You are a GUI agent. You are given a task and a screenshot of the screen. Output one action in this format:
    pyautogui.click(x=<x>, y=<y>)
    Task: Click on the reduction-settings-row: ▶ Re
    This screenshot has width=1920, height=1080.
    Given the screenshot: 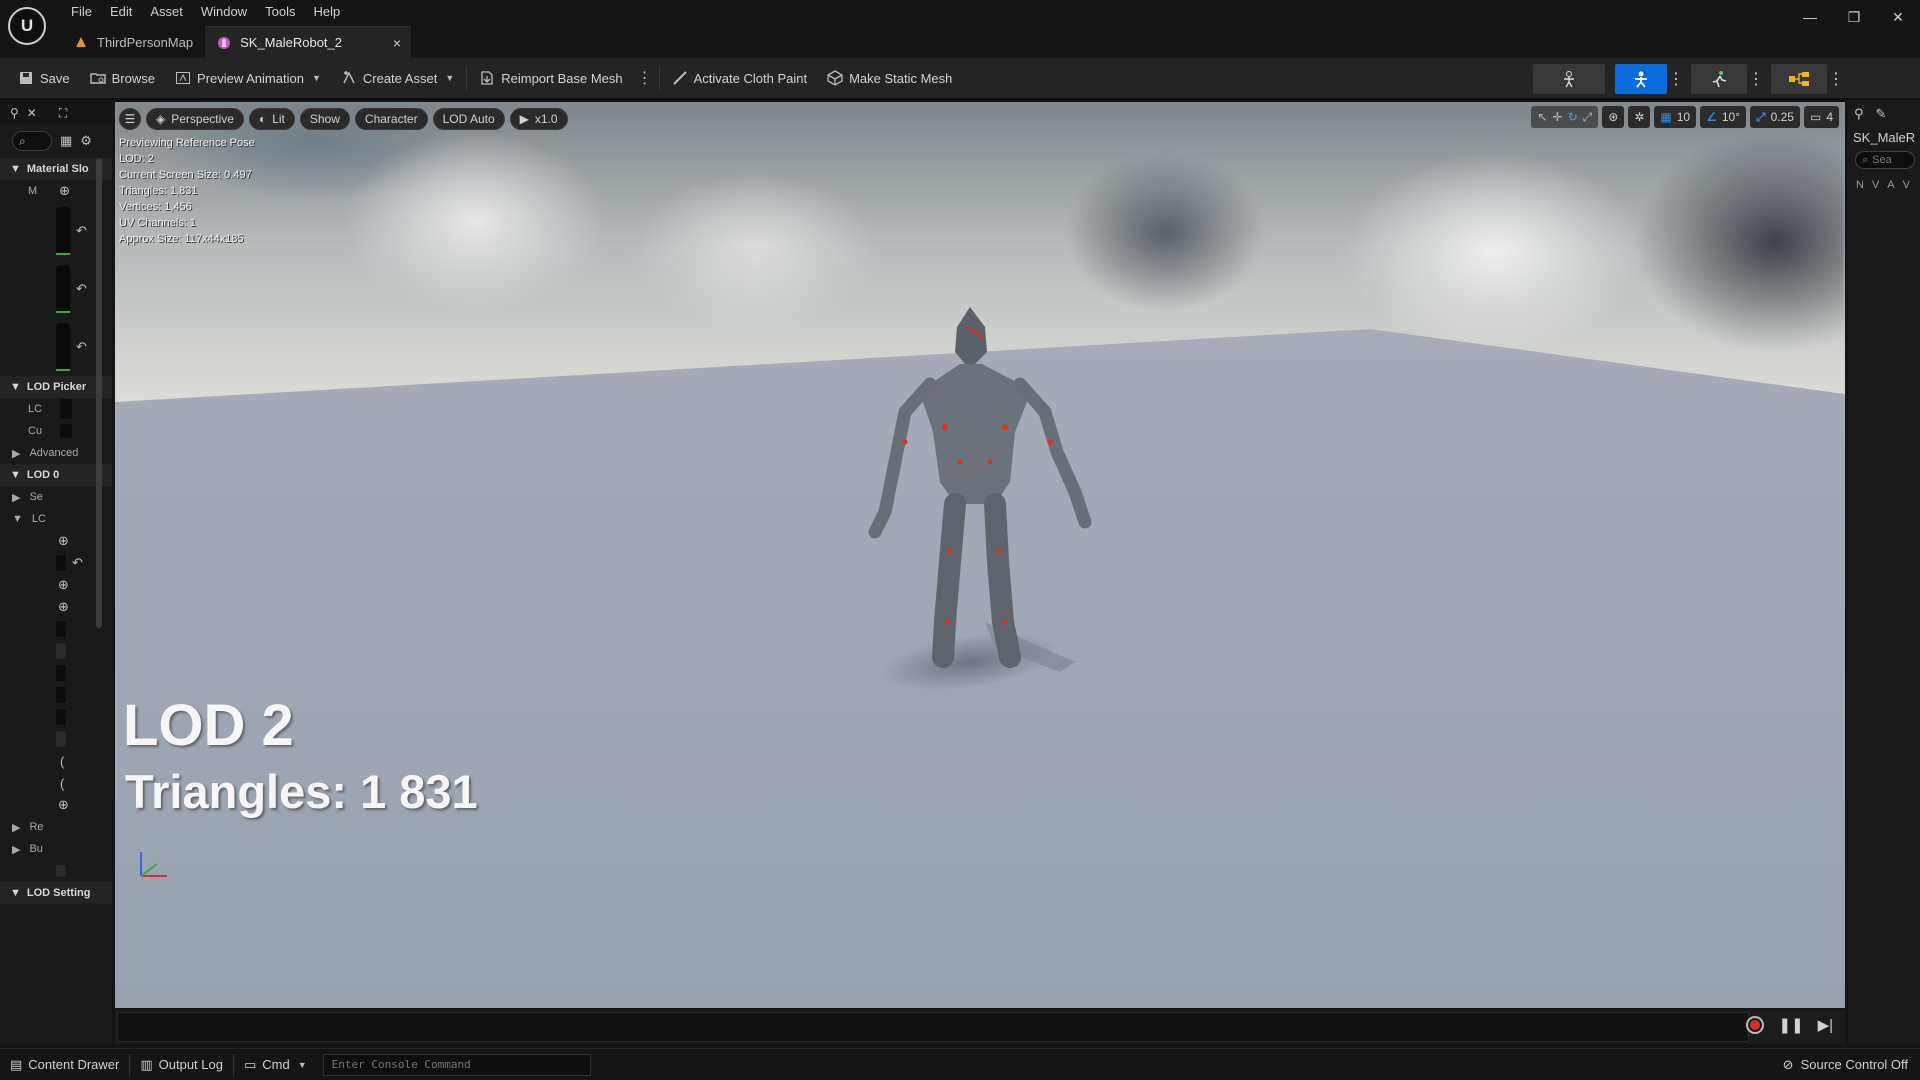 What is the action you would take?
    pyautogui.click(x=56, y=827)
    